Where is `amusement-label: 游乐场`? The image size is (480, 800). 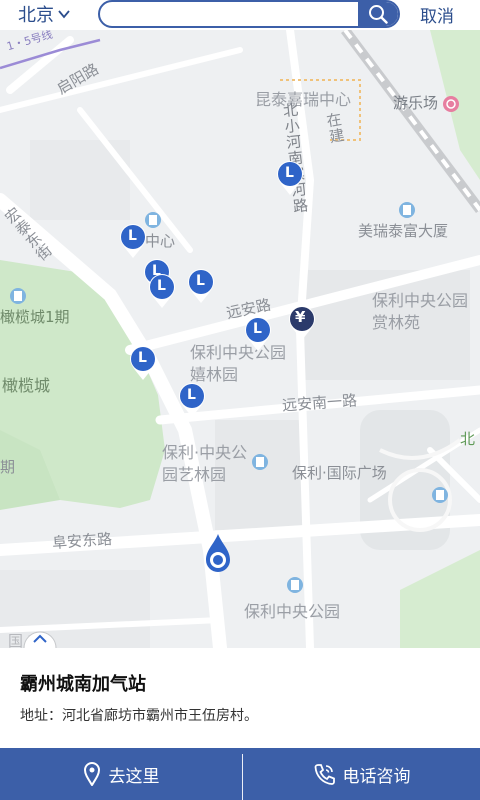 amusement-label: 游乐场 is located at coordinates (416, 103).